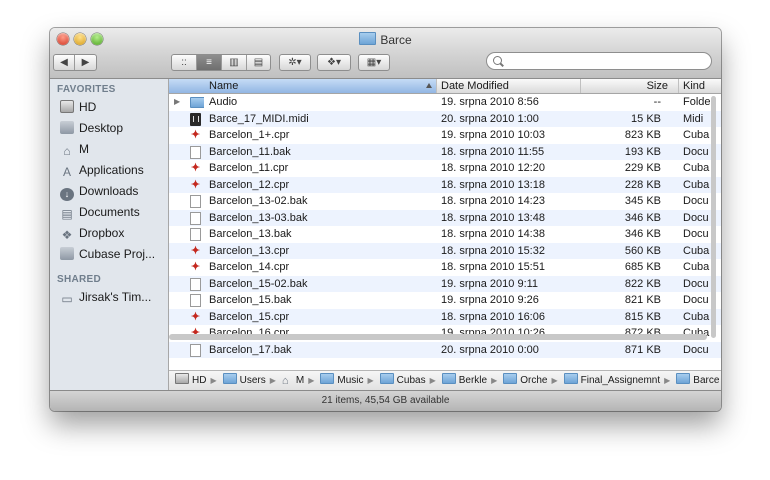 The image size is (770, 480). I want to click on sidebar-item-desktop: Desktop, so click(113, 128).